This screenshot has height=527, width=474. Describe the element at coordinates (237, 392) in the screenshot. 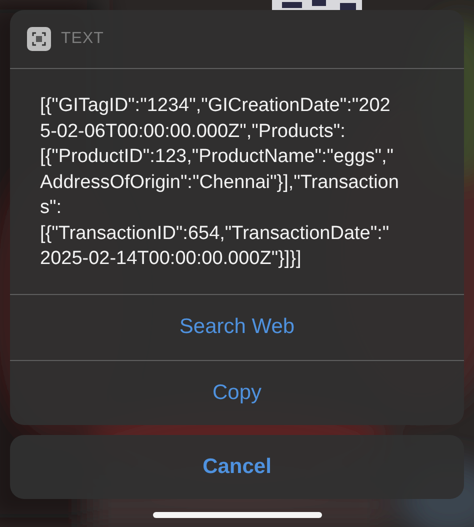

I see `action-button: Copy` at that location.